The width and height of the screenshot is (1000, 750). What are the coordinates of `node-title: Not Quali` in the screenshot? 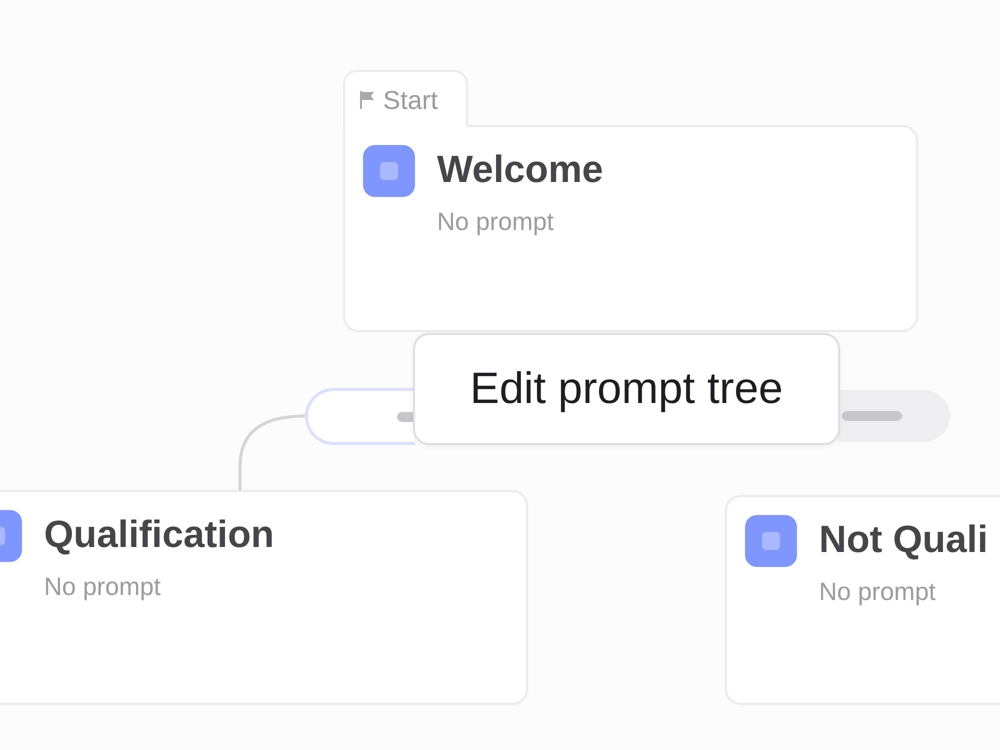 It's located at (903, 540).